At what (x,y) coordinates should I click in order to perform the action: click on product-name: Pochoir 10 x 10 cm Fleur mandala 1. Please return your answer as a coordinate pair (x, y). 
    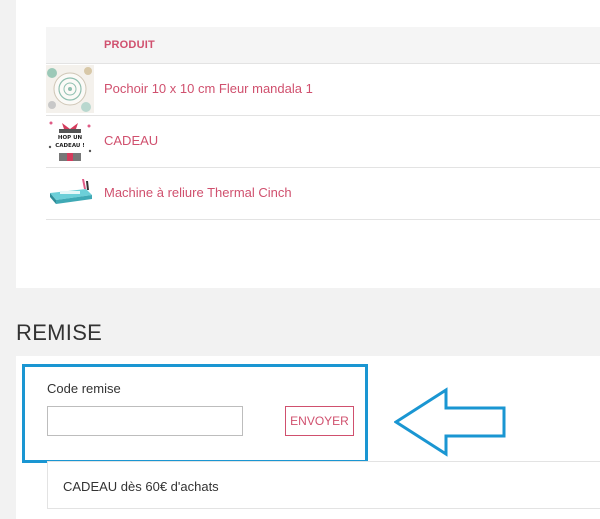
    Looking at the image, I should click on (208, 88).